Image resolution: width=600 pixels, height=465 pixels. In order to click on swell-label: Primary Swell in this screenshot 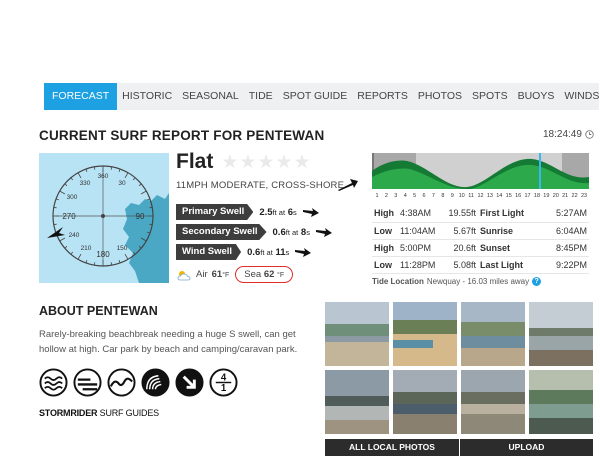, I will do `click(215, 212)`.